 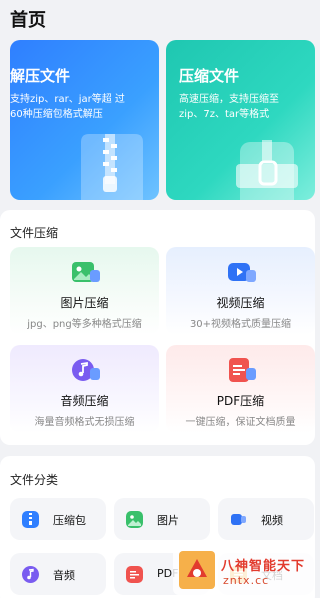 What do you see at coordinates (67, 107) in the screenshot?
I see `extract-card-desc: 支持zip、rar、jar等超 过60种压缩包格式解压` at bounding box center [67, 107].